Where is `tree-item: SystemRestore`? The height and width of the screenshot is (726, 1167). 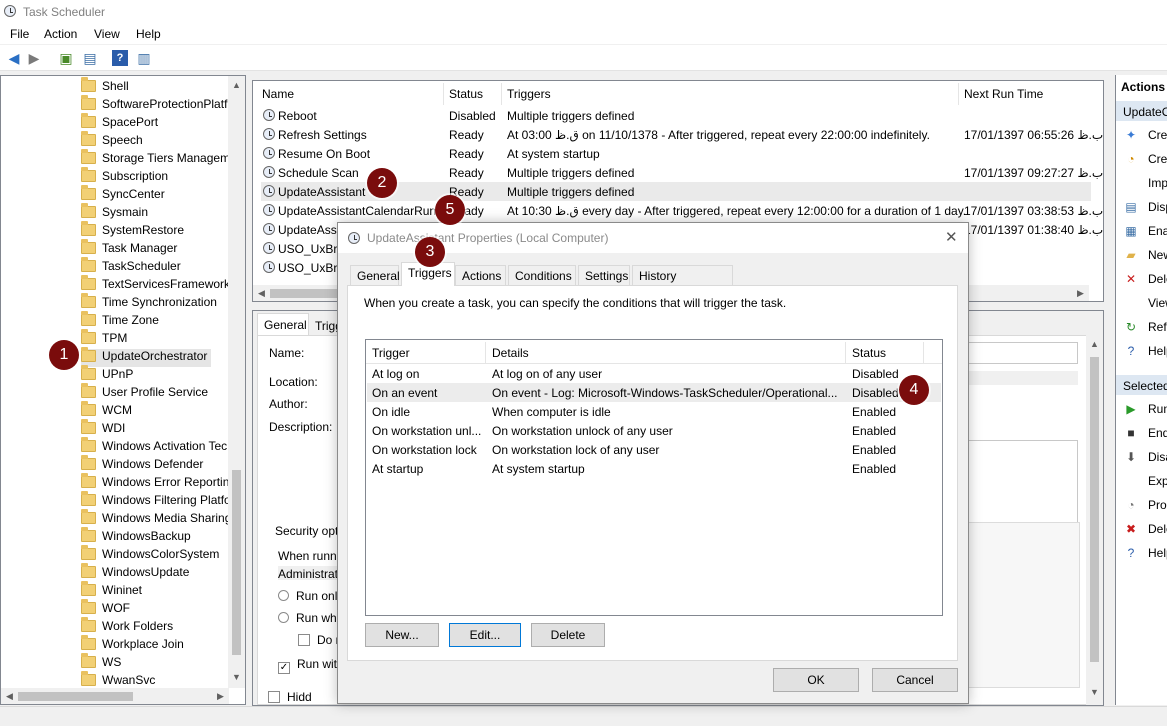
tree-item: SystemRestore is located at coordinates (132, 231).